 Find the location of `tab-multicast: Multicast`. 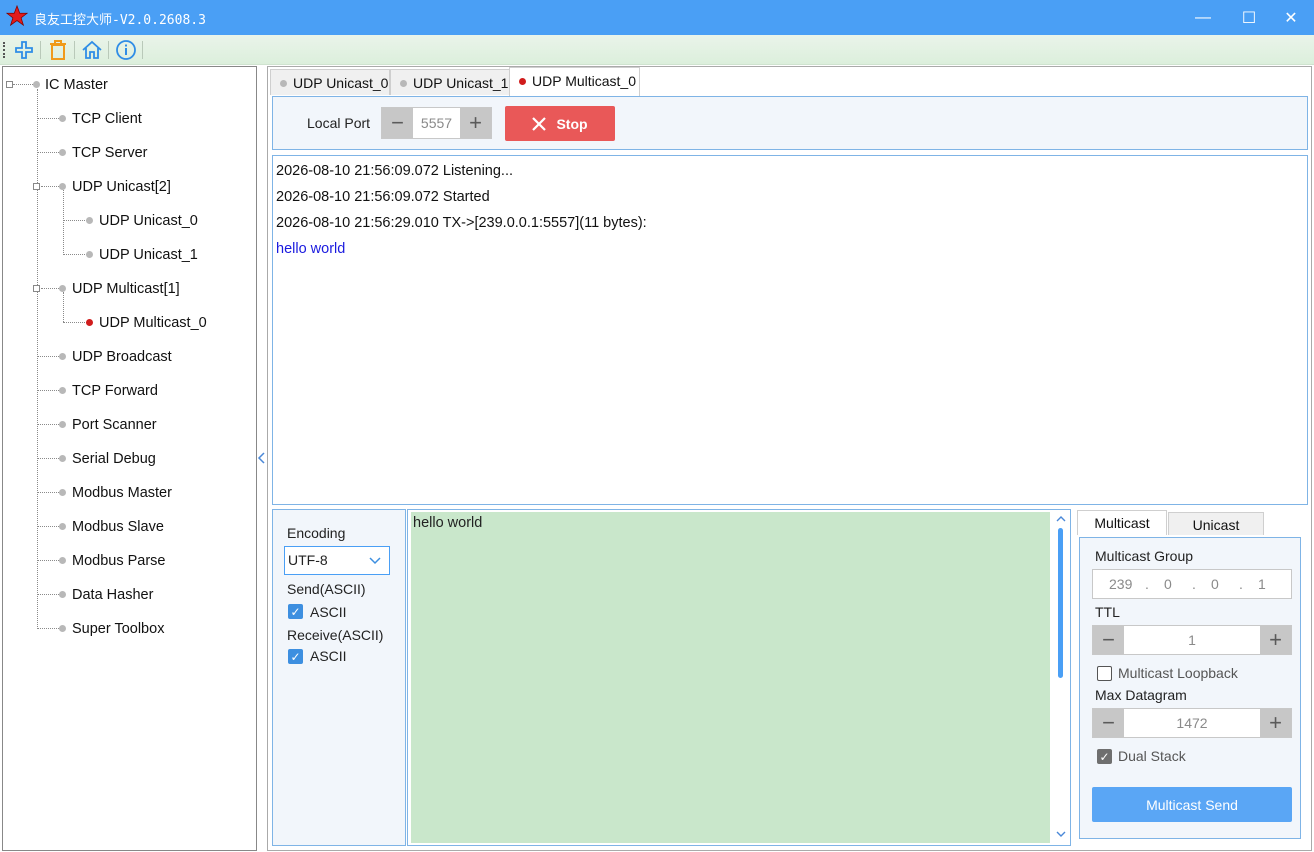

tab-multicast: Multicast is located at coordinates (1122, 522).